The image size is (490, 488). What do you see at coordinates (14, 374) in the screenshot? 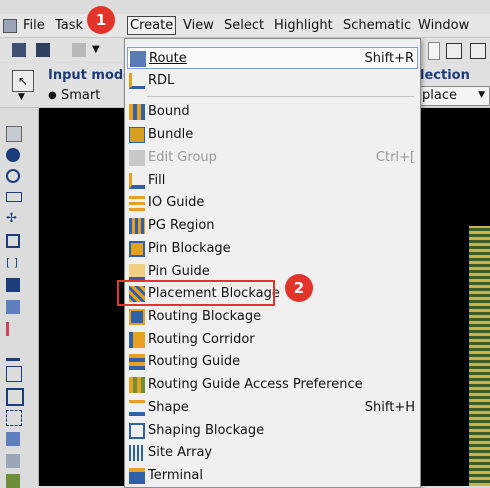
I see `copy-icon` at bounding box center [14, 374].